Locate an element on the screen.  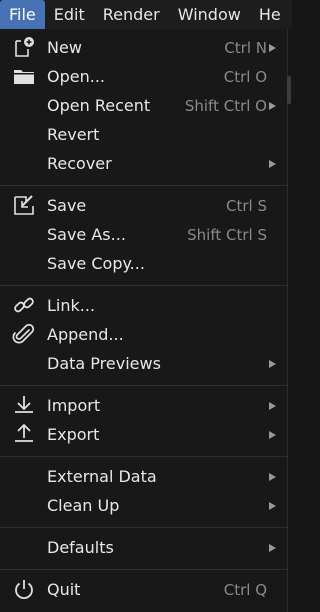
menu-item-label: Save is located at coordinates (67, 205).